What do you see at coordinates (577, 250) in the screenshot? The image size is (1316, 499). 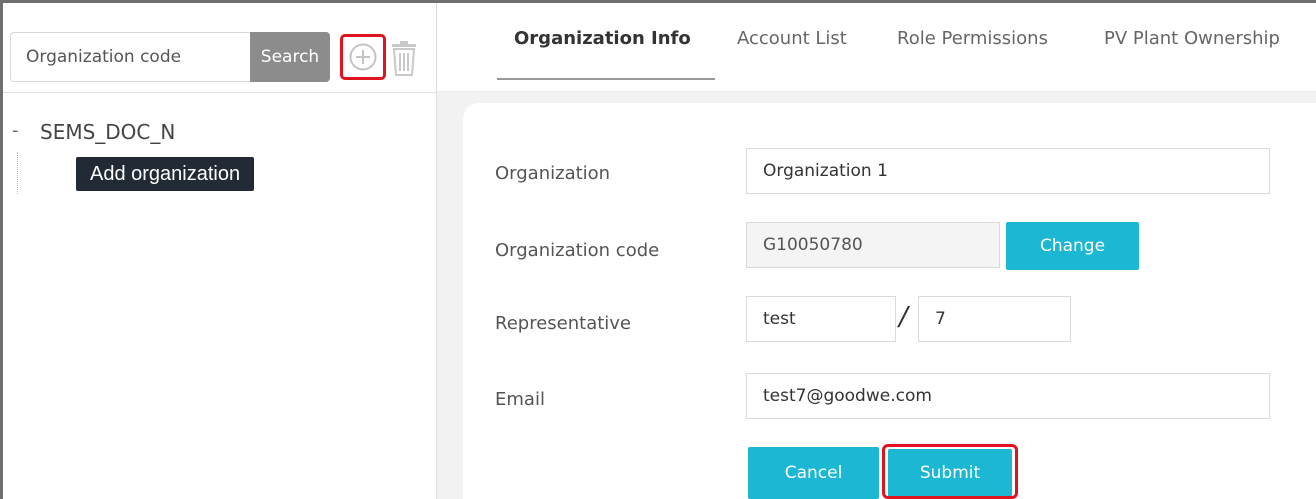 I see `organization-code-label: Organization code` at bounding box center [577, 250].